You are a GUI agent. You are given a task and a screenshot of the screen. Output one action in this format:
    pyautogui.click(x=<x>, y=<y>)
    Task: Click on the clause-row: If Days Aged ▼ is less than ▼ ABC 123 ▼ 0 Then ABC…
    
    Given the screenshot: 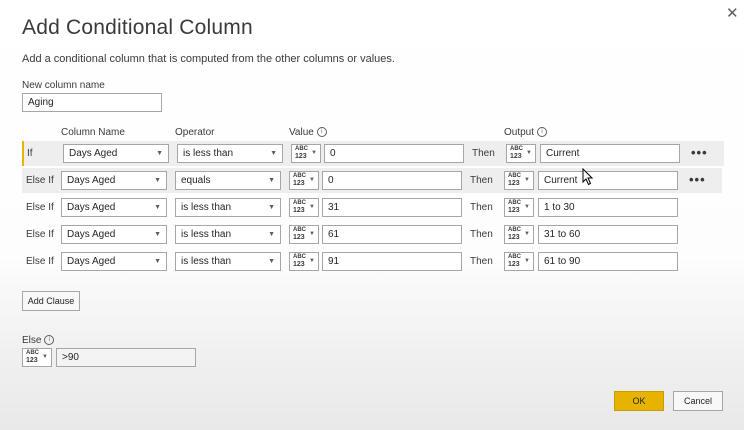 What is the action you would take?
    pyautogui.click(x=373, y=153)
    